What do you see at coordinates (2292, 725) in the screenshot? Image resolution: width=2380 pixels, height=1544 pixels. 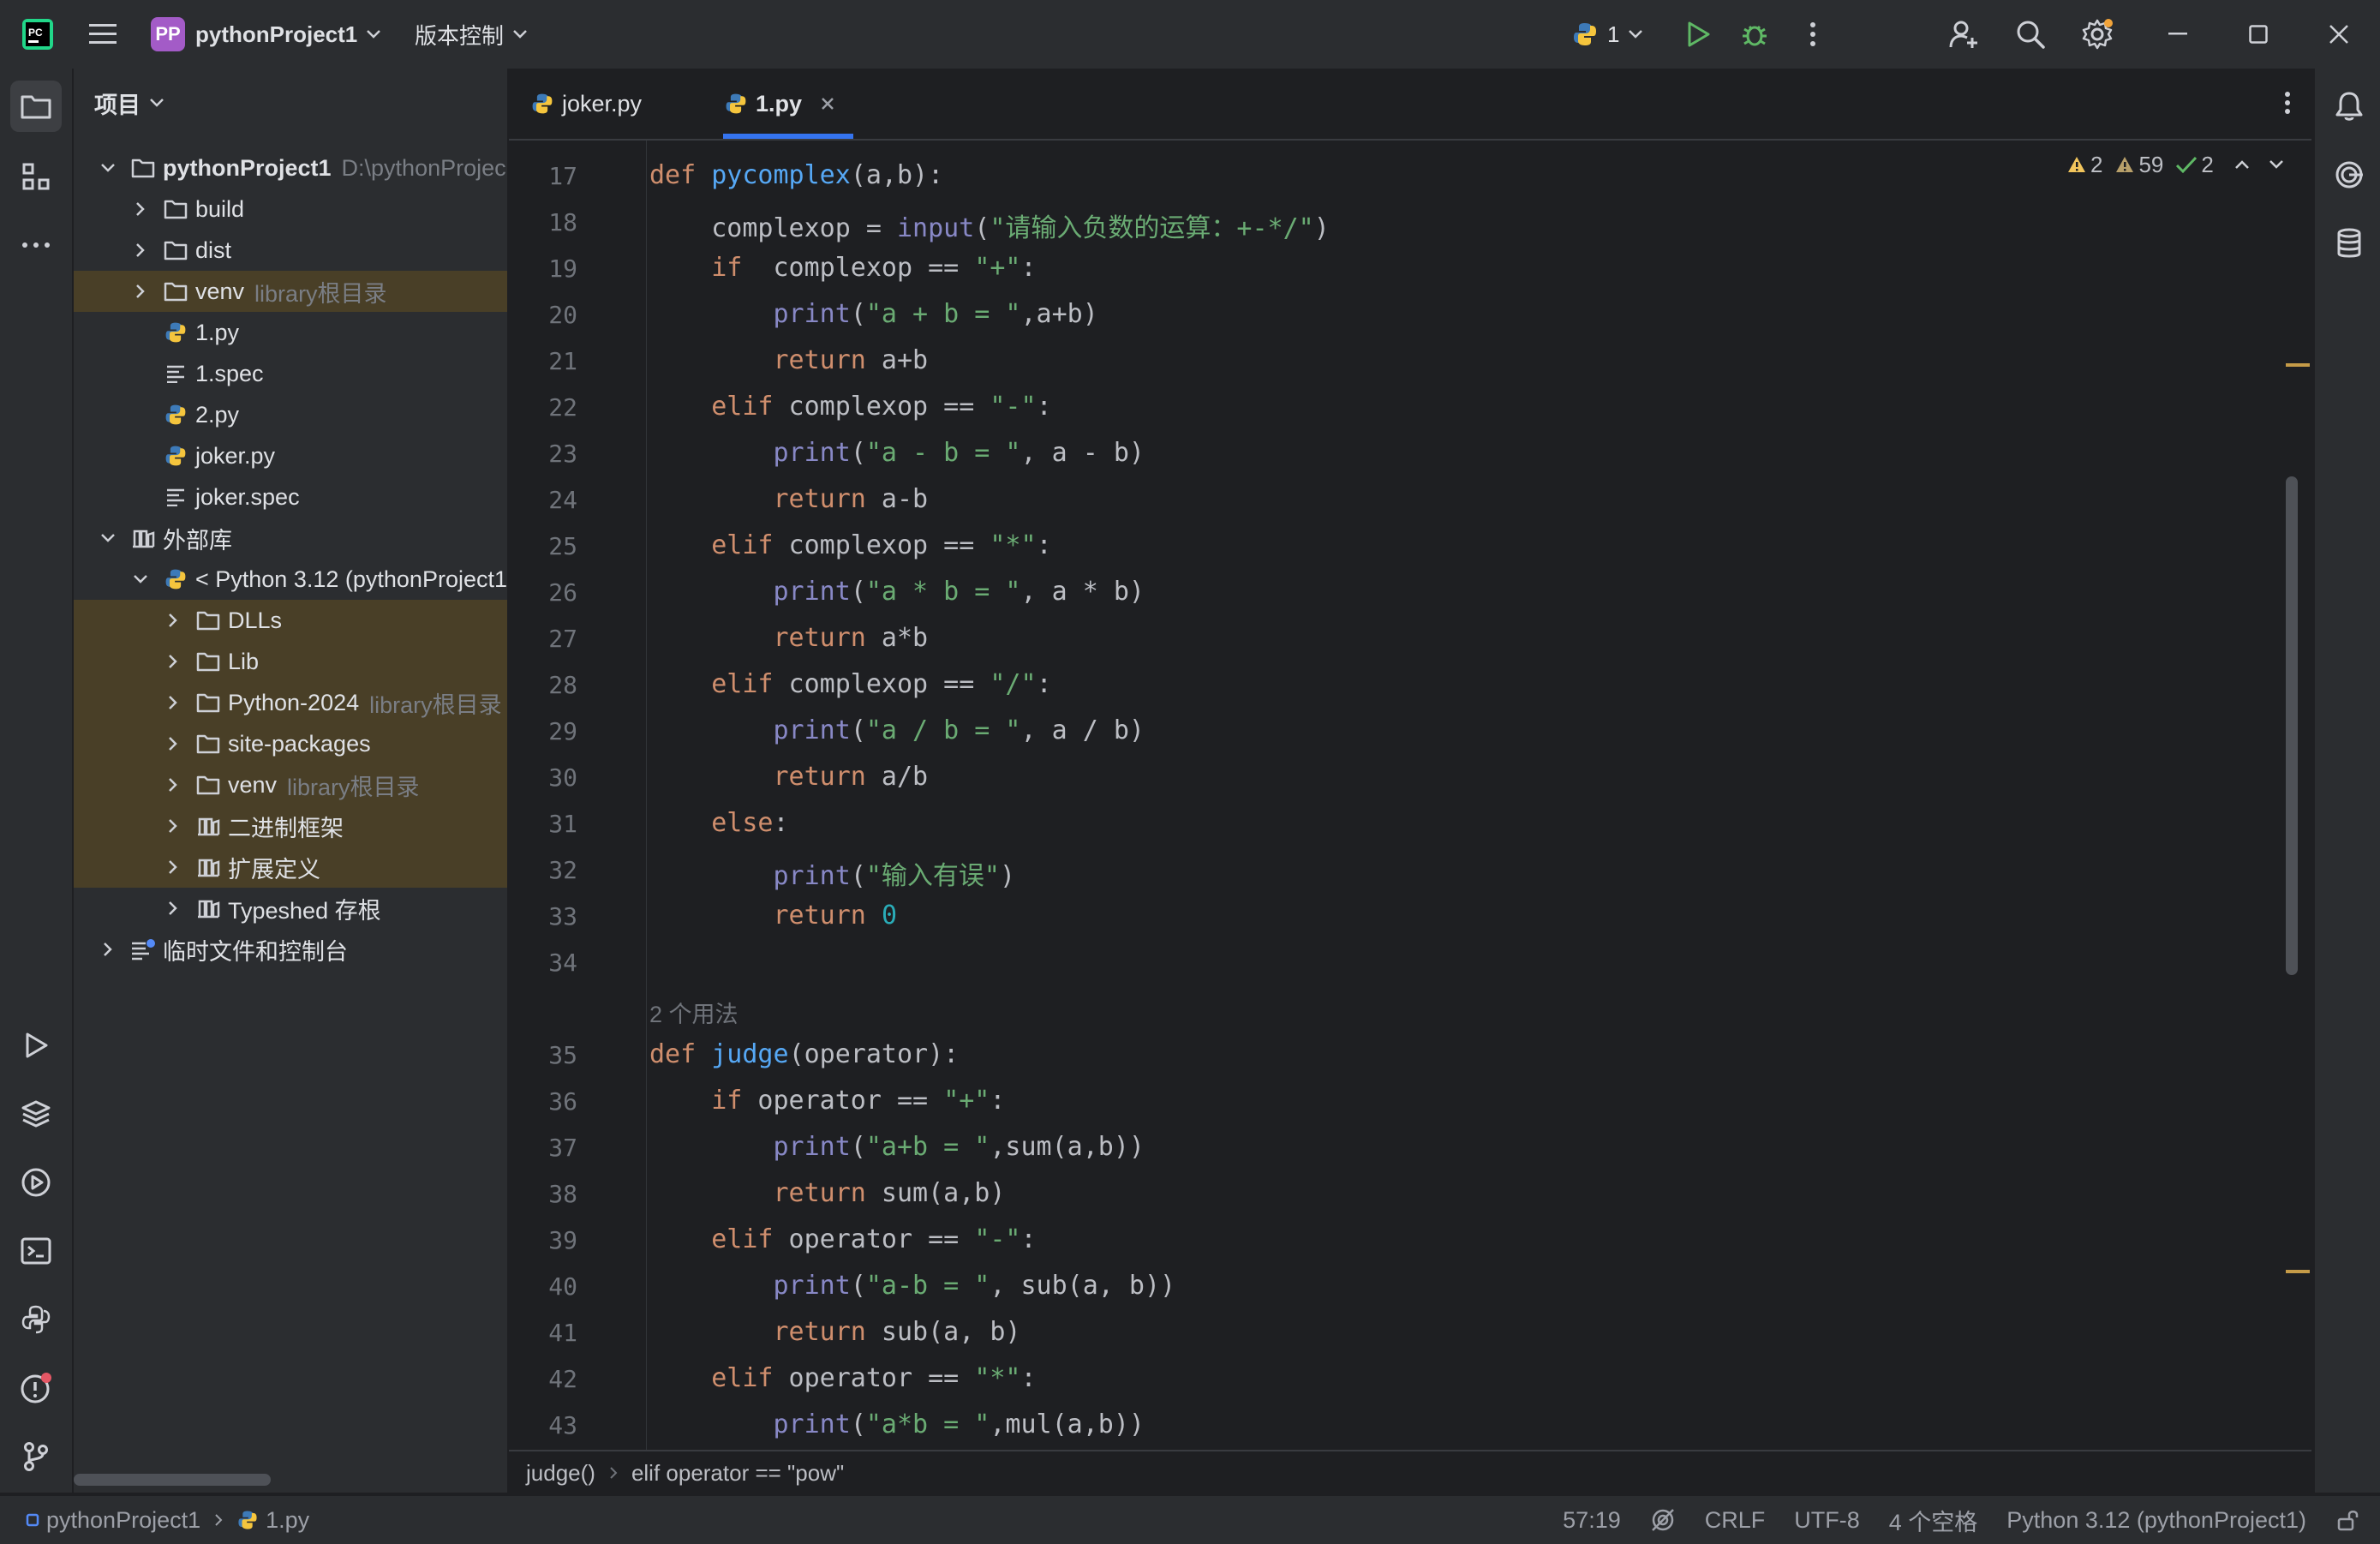 I see `editor-vertical-scrollbar` at bounding box center [2292, 725].